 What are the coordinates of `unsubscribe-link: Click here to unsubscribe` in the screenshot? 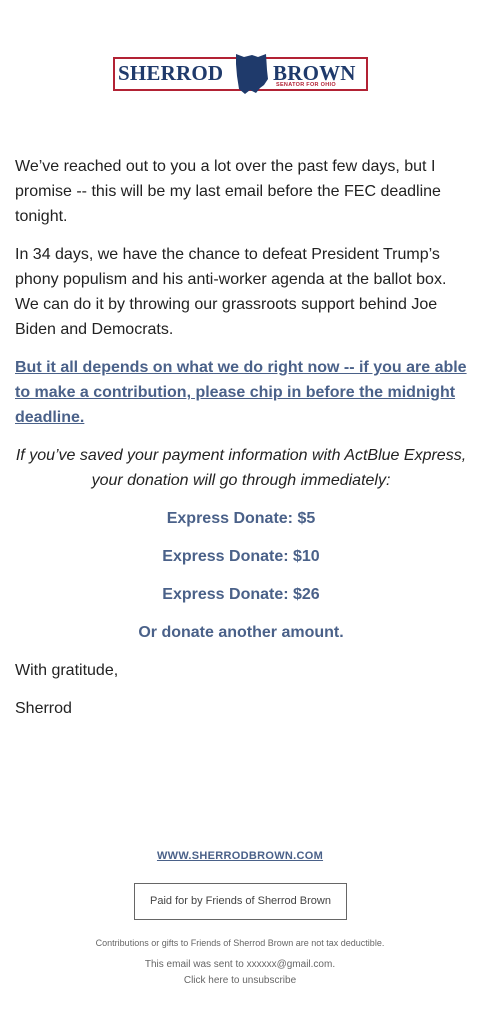 It's located at (240, 980).